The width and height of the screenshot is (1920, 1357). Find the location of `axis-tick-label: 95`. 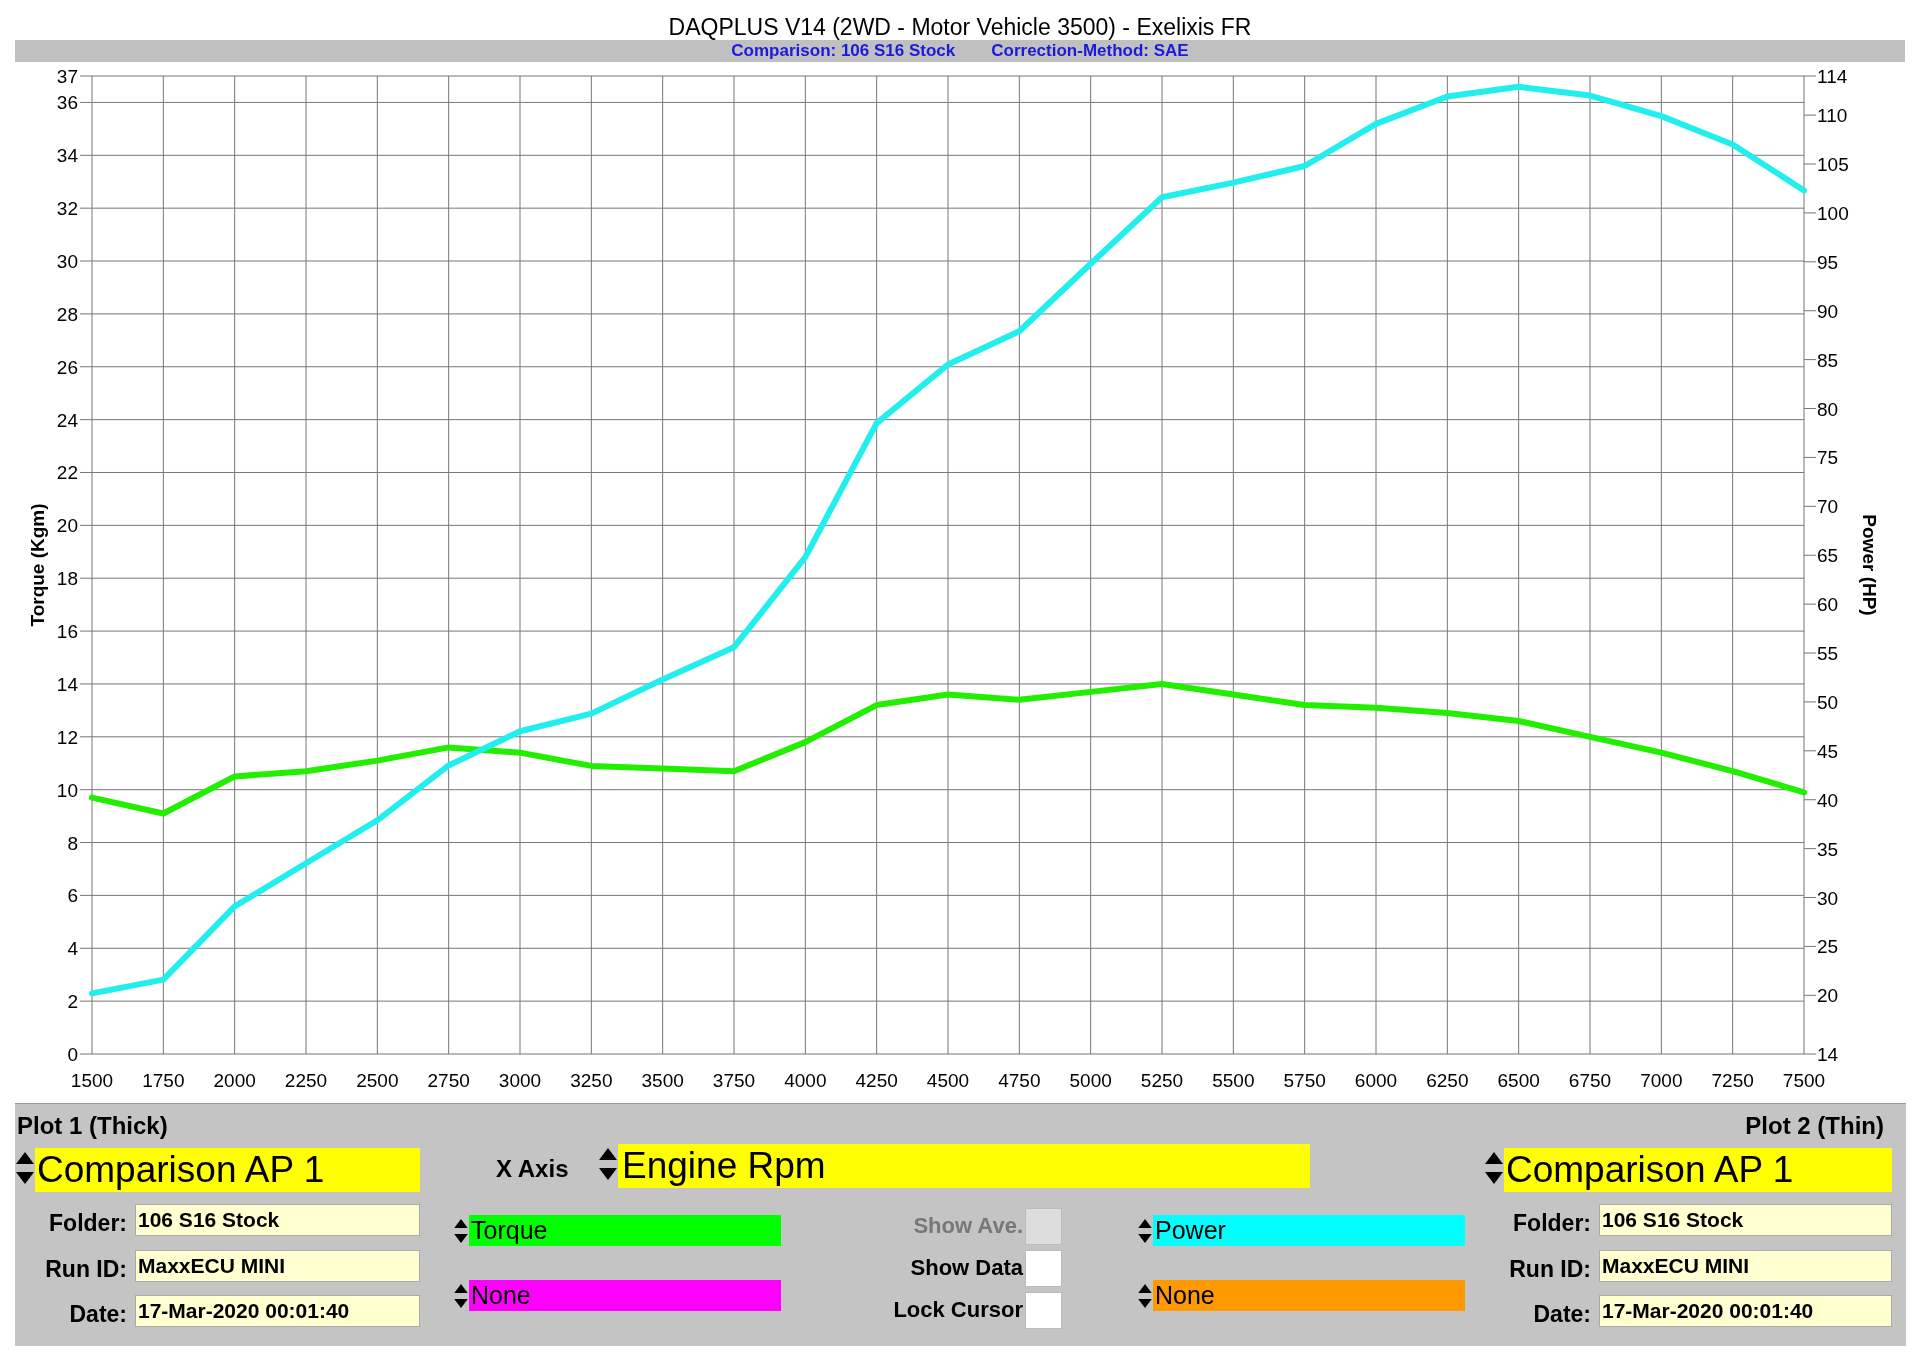

axis-tick-label: 95 is located at coordinates (1828, 262).